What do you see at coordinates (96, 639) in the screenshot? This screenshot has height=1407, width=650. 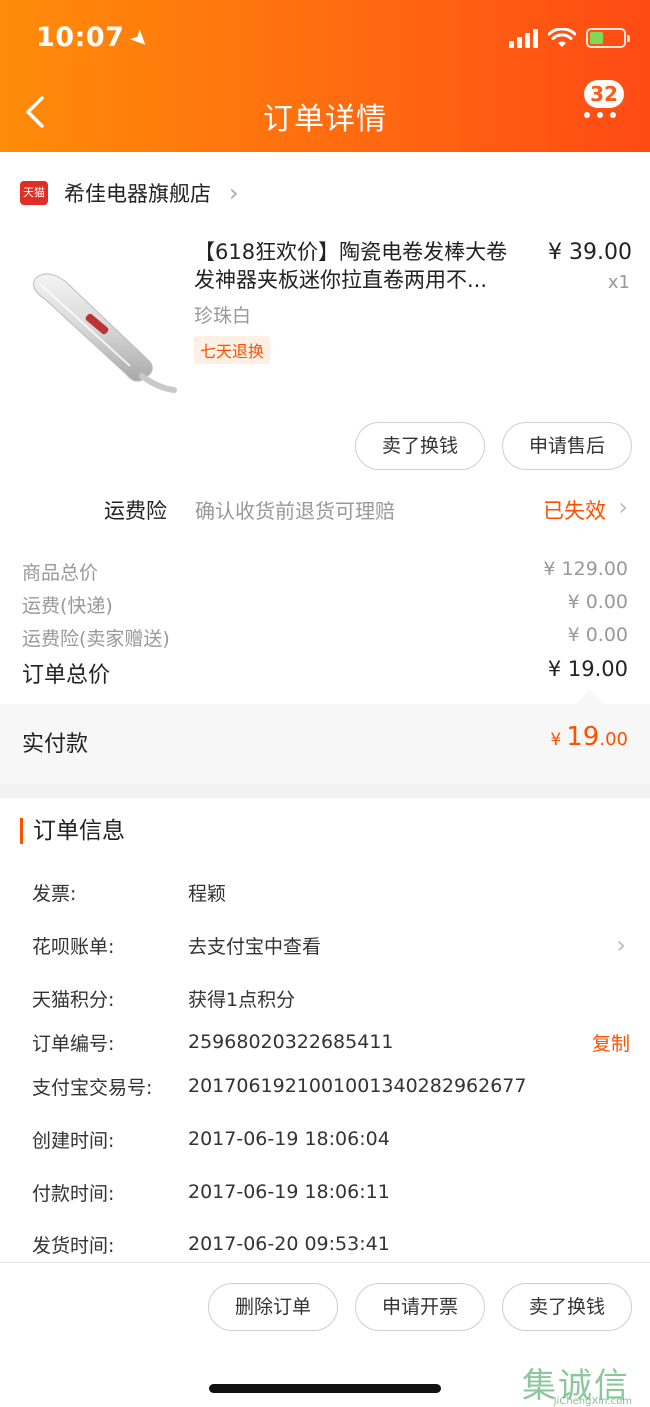 I see `insurance-fee-label: 运费险(卖家赠送)` at bounding box center [96, 639].